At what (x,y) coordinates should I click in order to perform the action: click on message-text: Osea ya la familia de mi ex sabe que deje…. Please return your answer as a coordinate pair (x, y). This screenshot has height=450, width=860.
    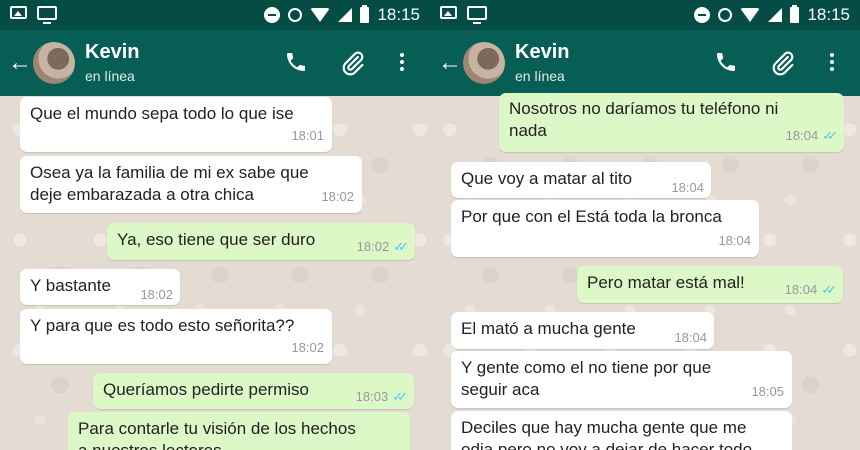
    Looking at the image, I should click on (169, 183).